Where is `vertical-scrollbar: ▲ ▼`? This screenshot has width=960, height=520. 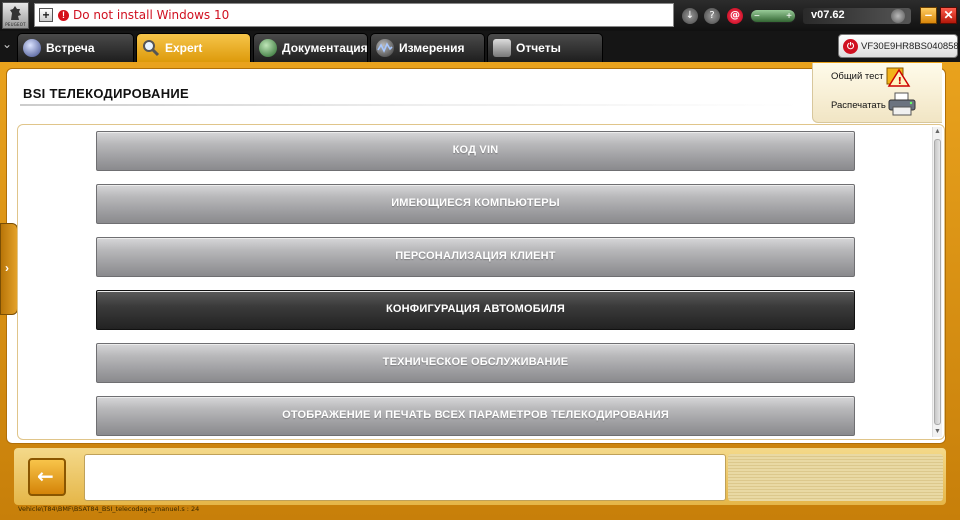 vertical-scrollbar: ▲ ▼ is located at coordinates (937, 282).